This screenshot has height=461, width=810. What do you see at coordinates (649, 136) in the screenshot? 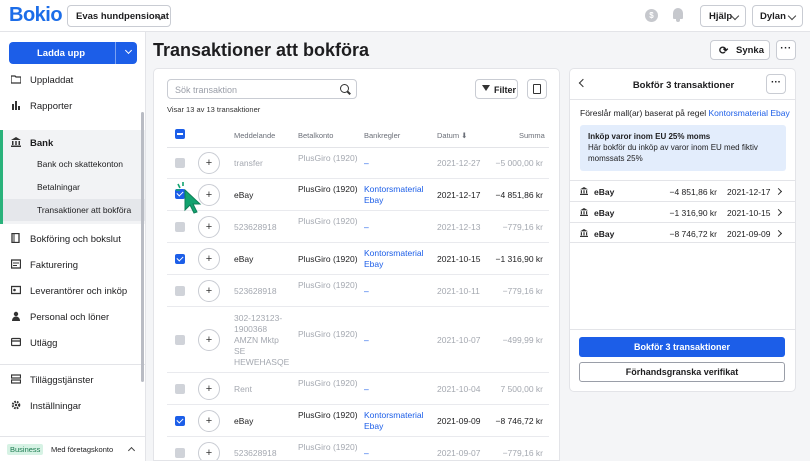
I see `template-title: Inköp varor inom EU 25% moms` at bounding box center [649, 136].